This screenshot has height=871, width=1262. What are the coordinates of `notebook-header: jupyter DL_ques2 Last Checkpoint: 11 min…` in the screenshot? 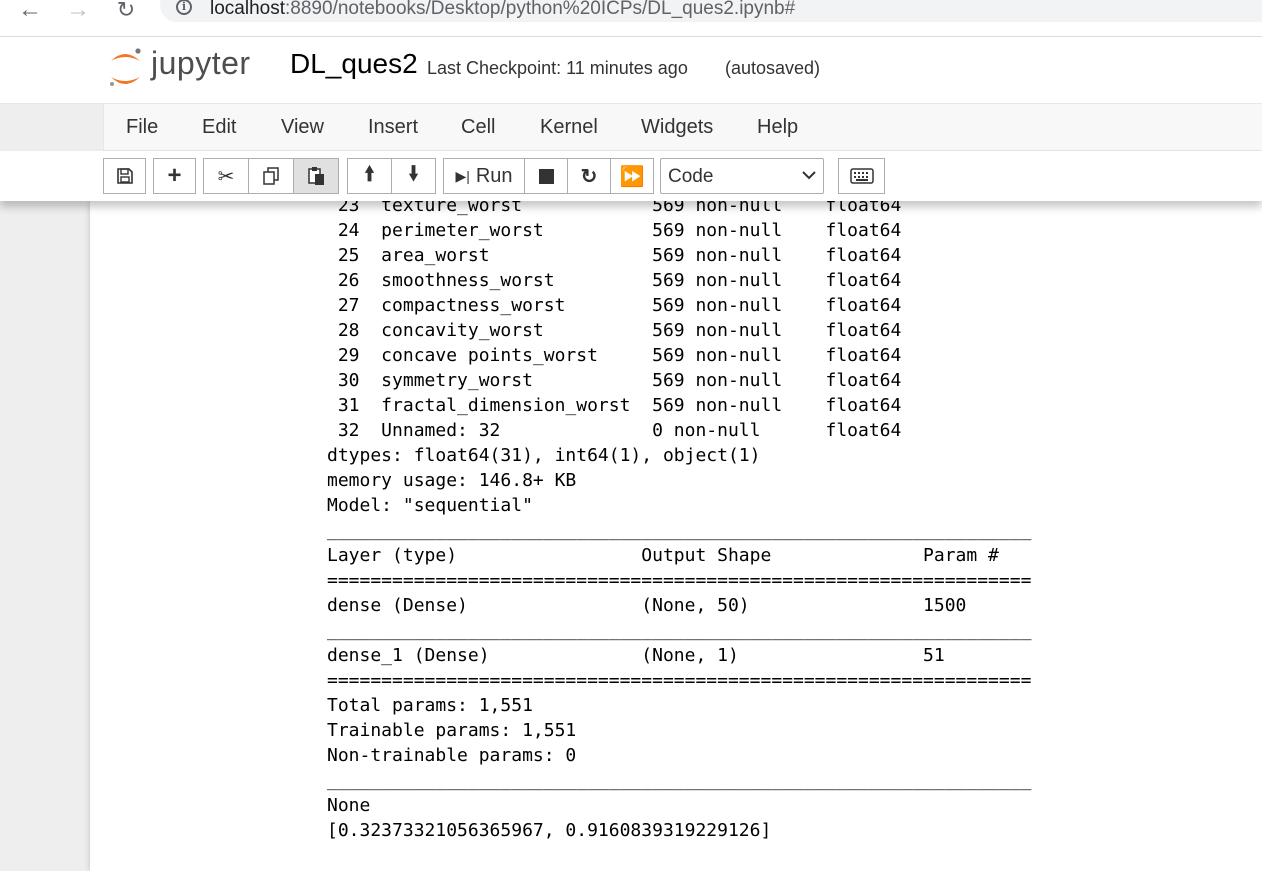 It's located at (631, 70).